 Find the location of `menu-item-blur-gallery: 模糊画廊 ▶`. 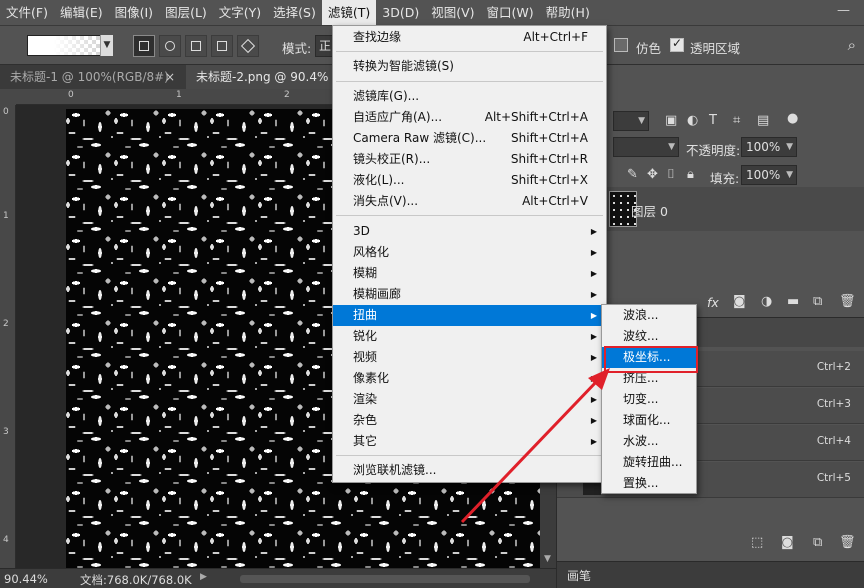

menu-item-blur-gallery: 模糊画廊 ▶ is located at coordinates (469, 294).